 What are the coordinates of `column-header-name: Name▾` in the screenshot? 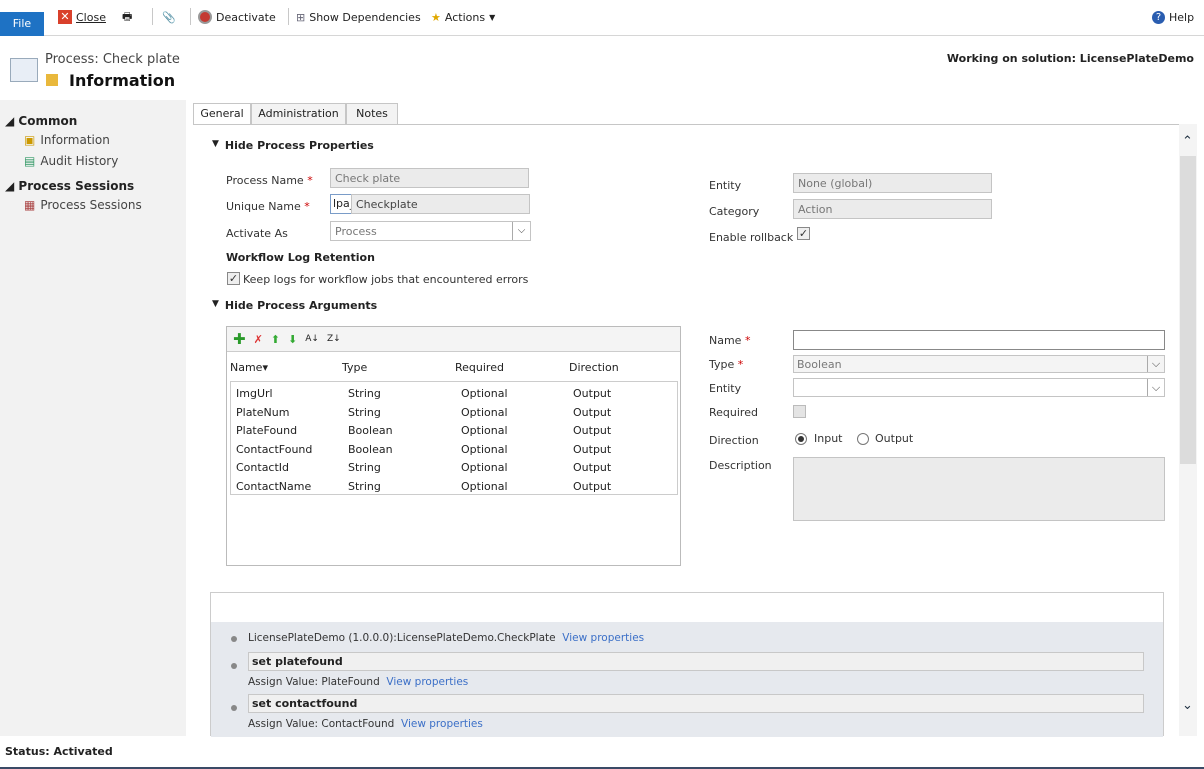 It's located at (249, 367).